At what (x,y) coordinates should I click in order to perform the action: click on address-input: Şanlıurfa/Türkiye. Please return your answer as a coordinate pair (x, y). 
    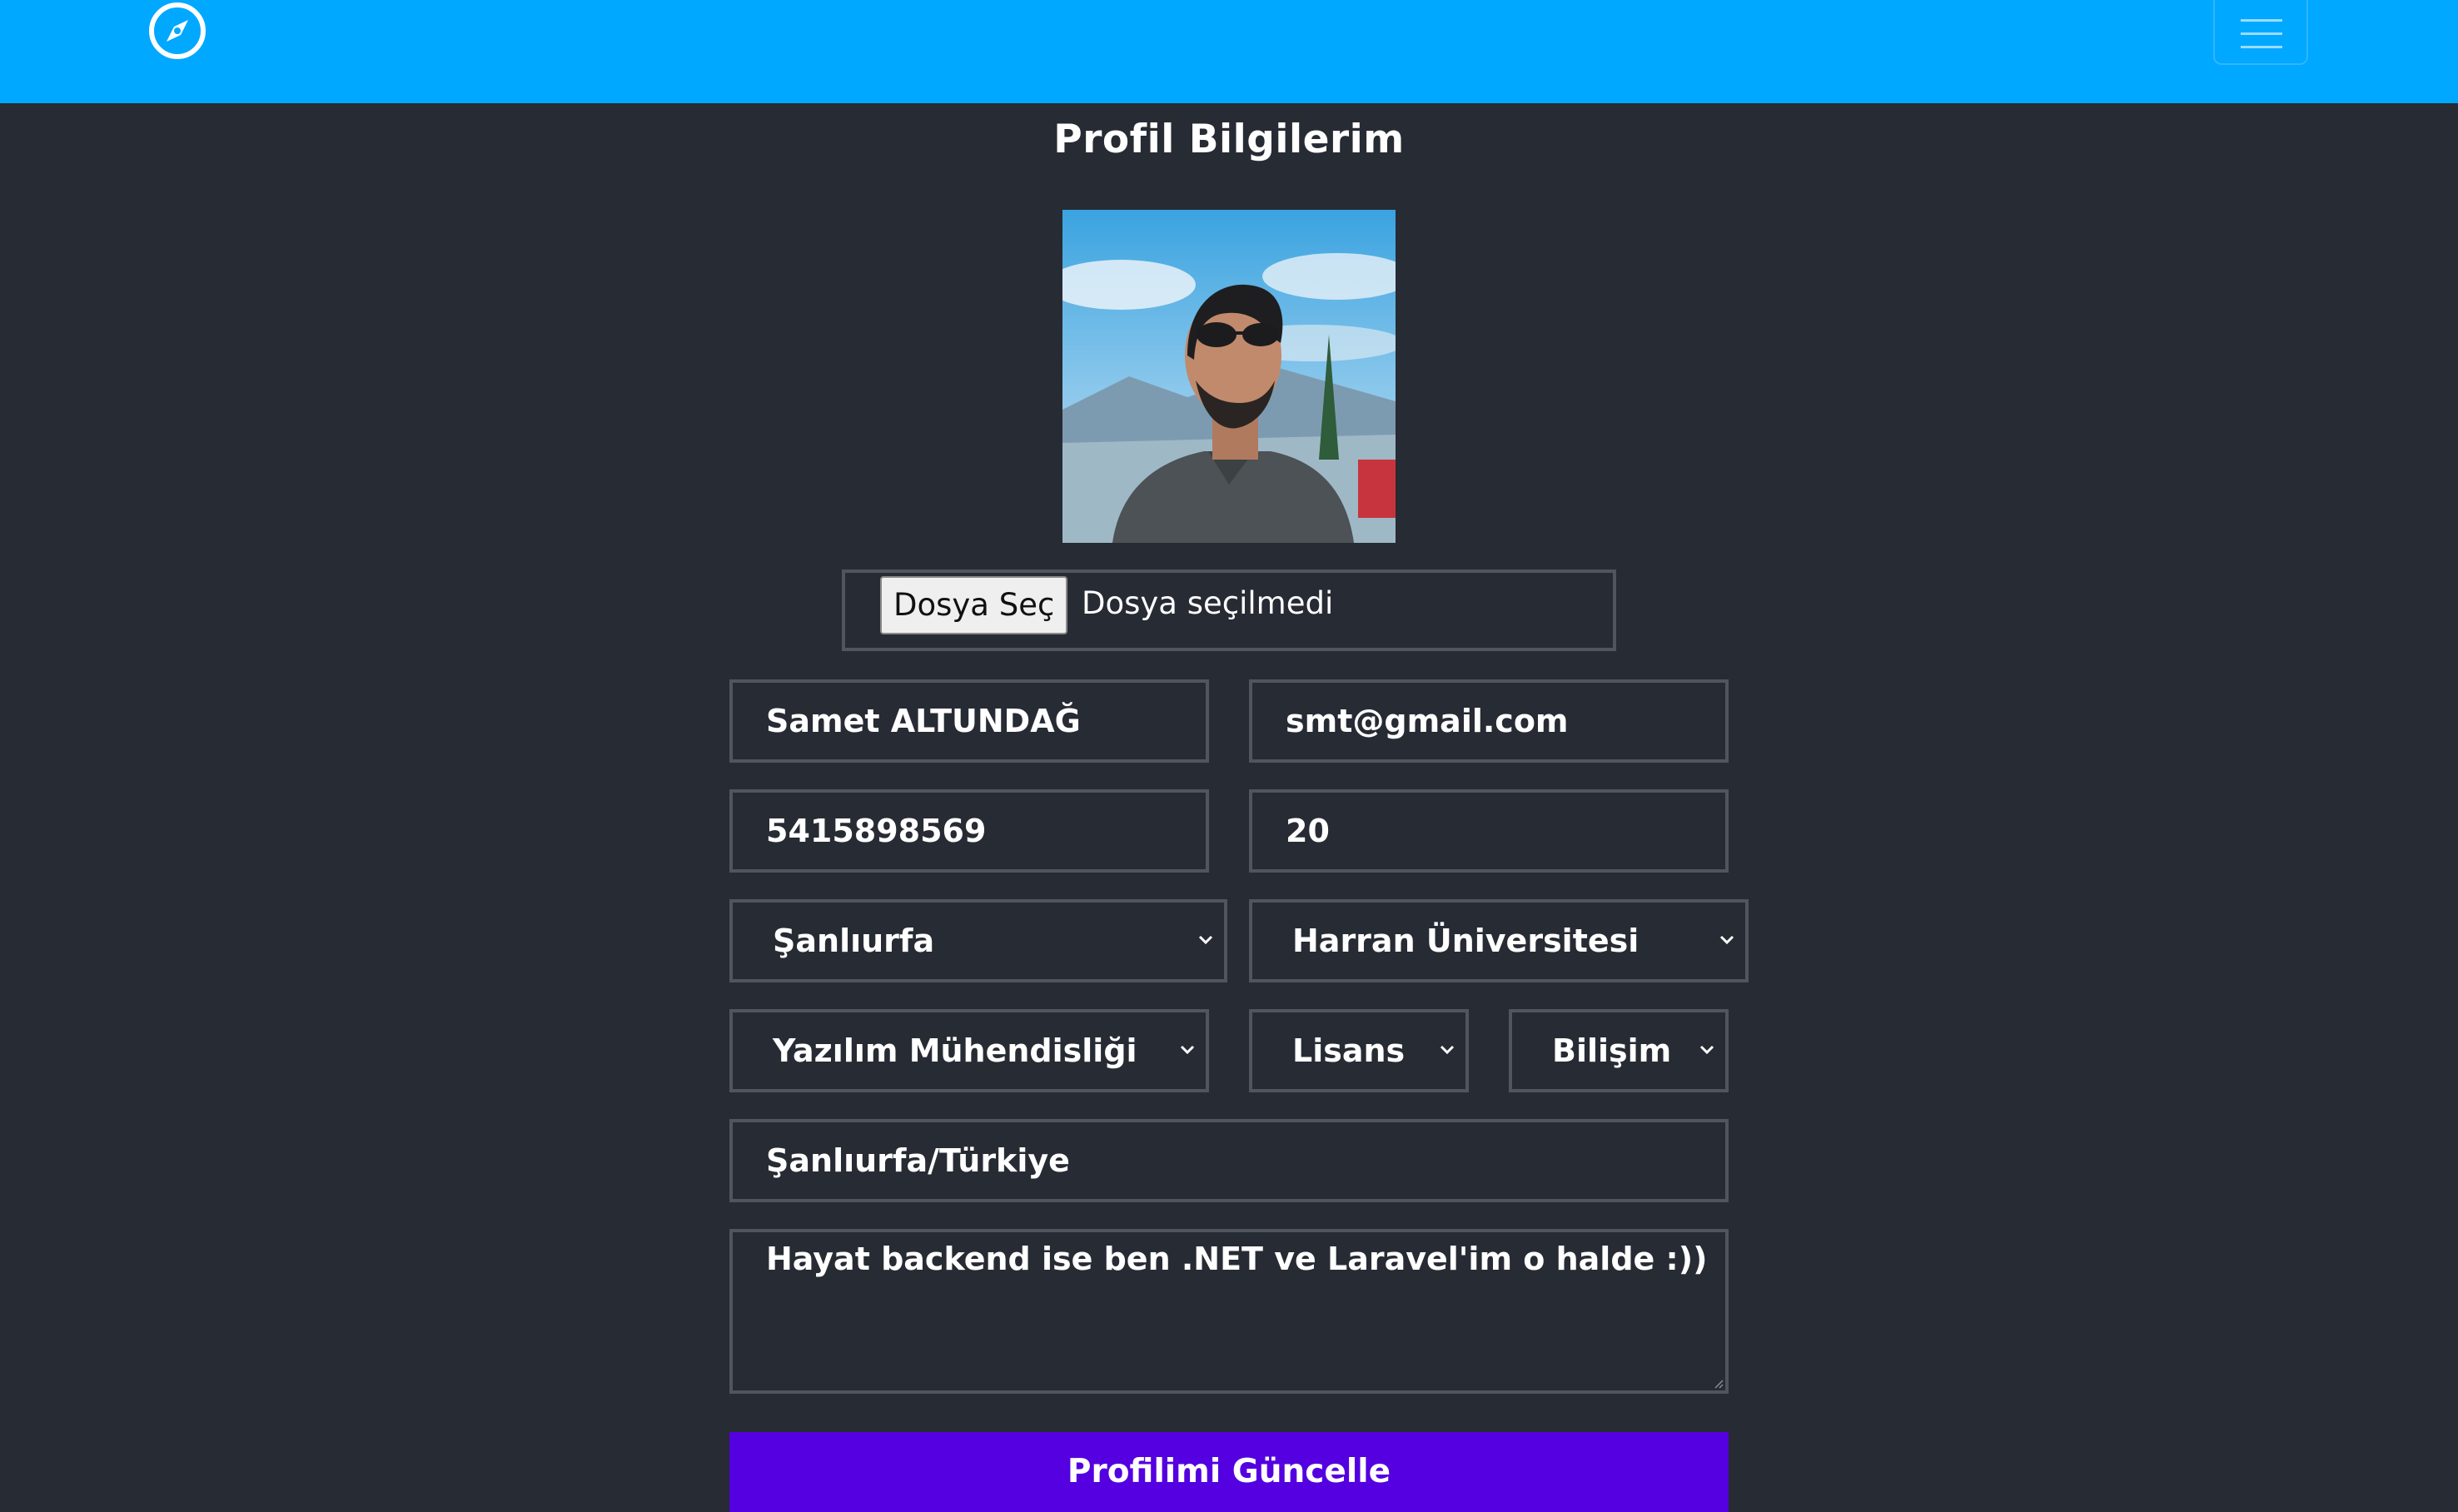
    Looking at the image, I should click on (1229, 1161).